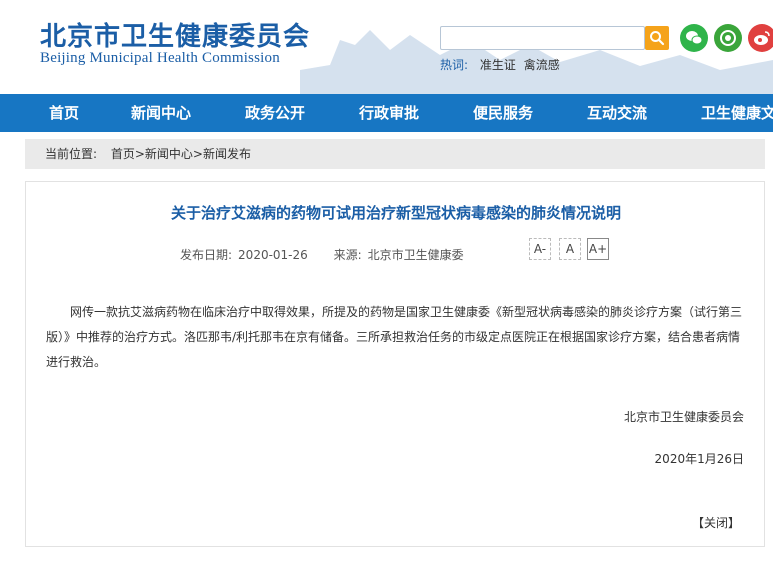 The height and width of the screenshot is (561, 773). Describe the element at coordinates (71, 154) in the screenshot. I see `breadcrumb-label: 当前位置:` at that location.